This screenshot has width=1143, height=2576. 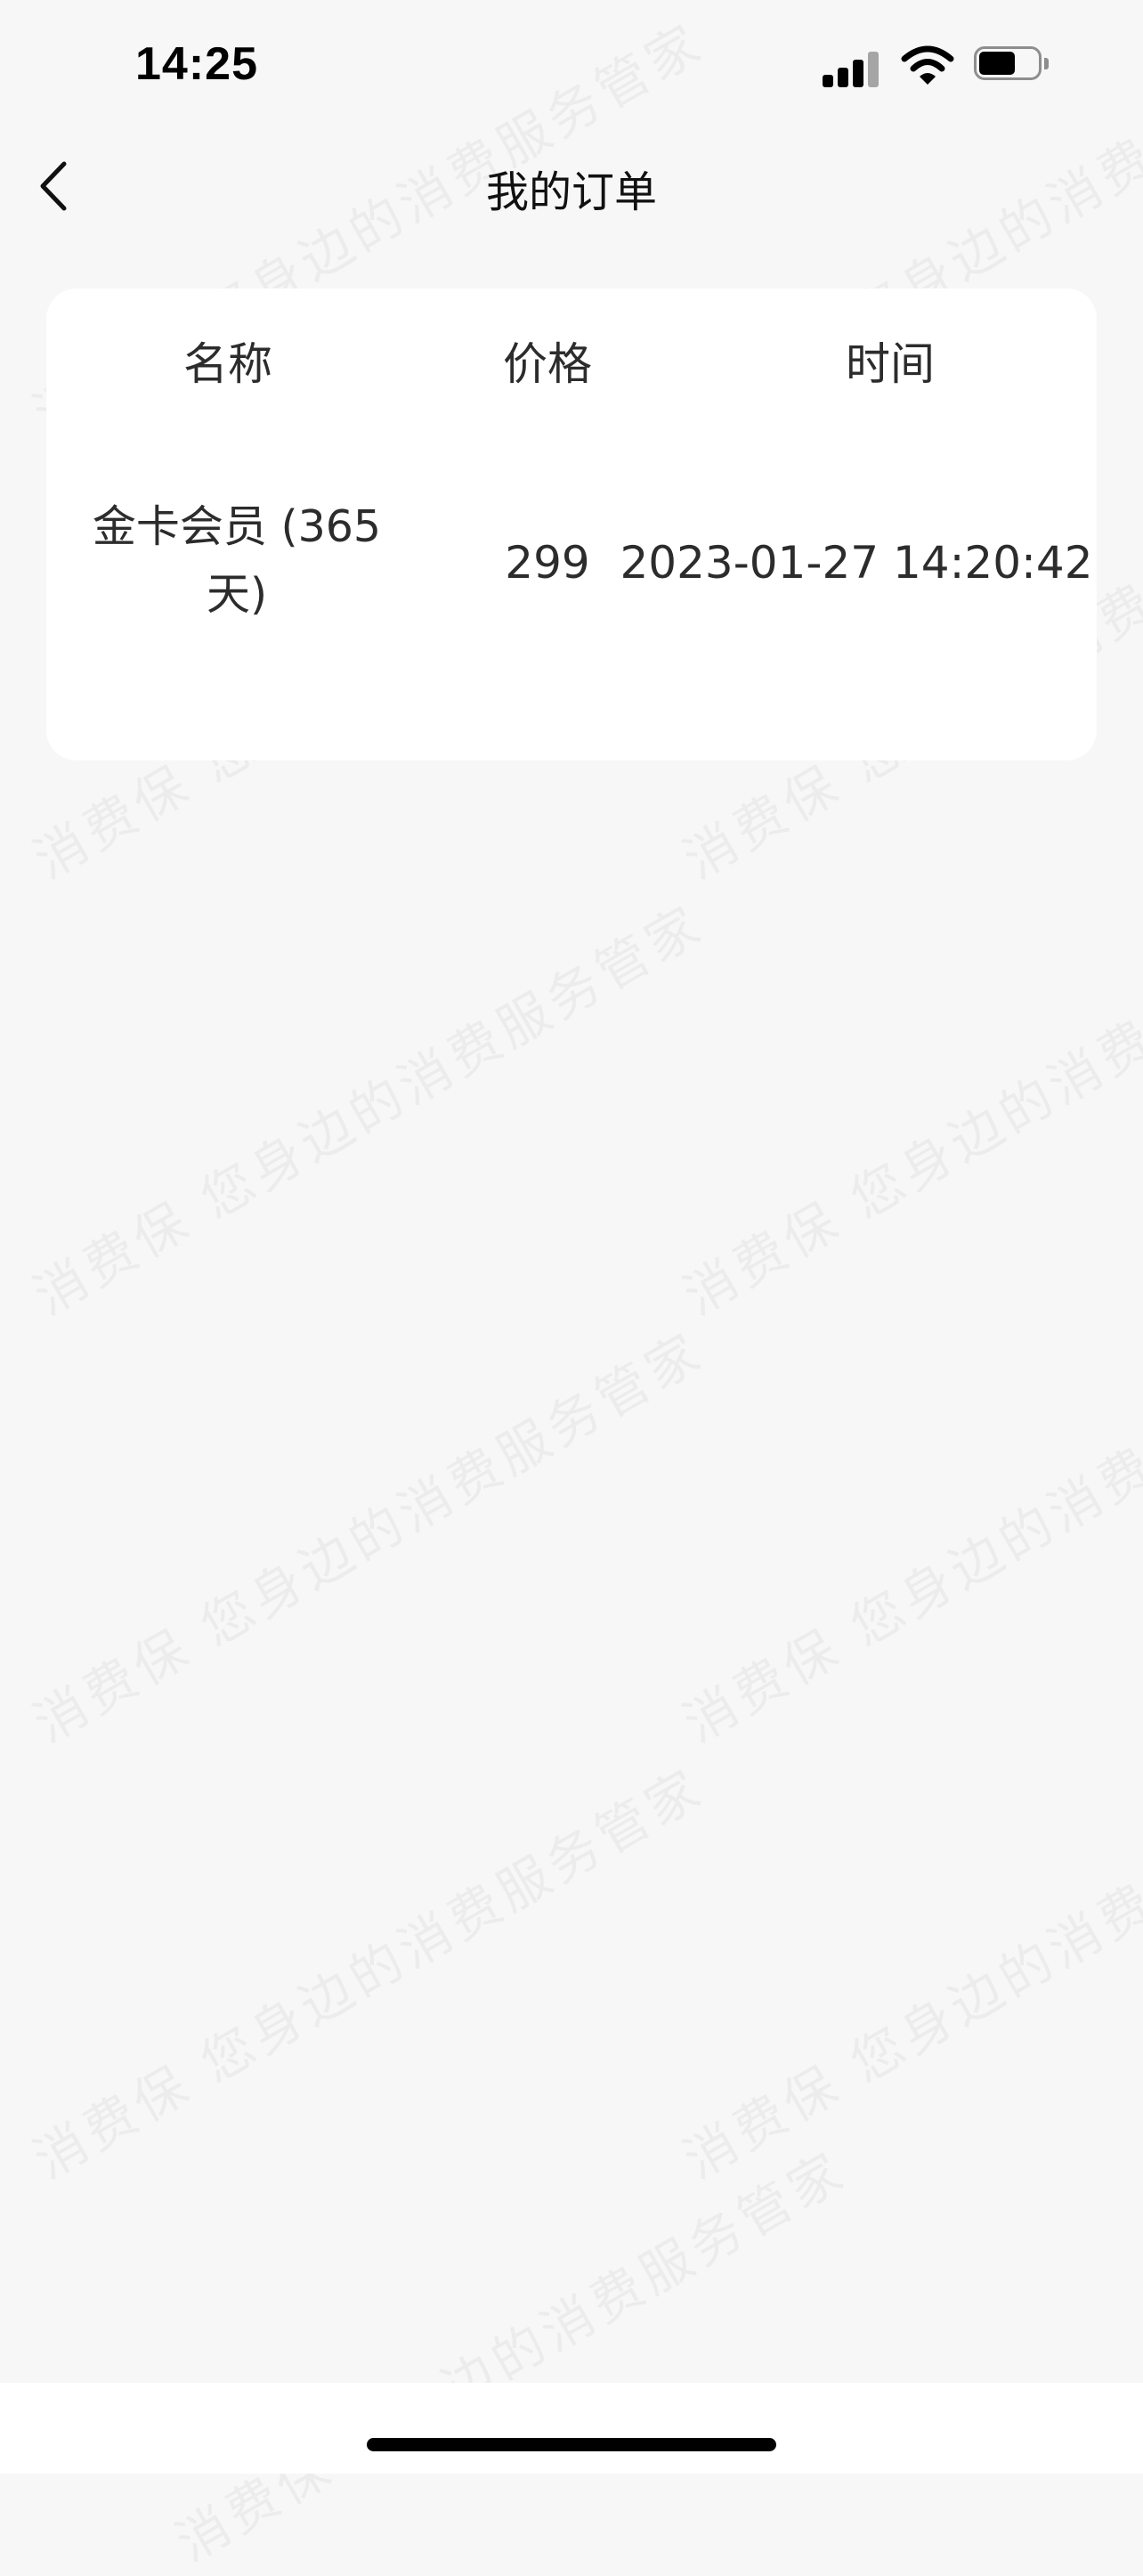 What do you see at coordinates (856, 563) in the screenshot?
I see `order-time: 2023-01-27 14:20:42` at bounding box center [856, 563].